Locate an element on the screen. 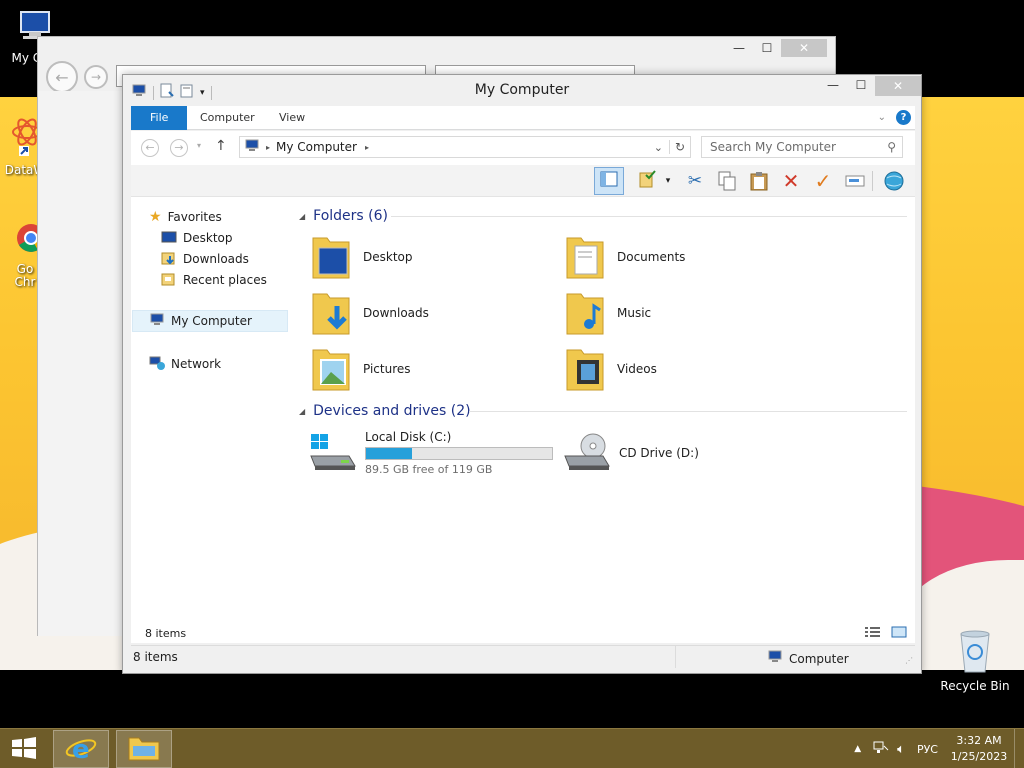 The height and width of the screenshot is (768, 1024). help-icon: ? is located at coordinates (903, 117).